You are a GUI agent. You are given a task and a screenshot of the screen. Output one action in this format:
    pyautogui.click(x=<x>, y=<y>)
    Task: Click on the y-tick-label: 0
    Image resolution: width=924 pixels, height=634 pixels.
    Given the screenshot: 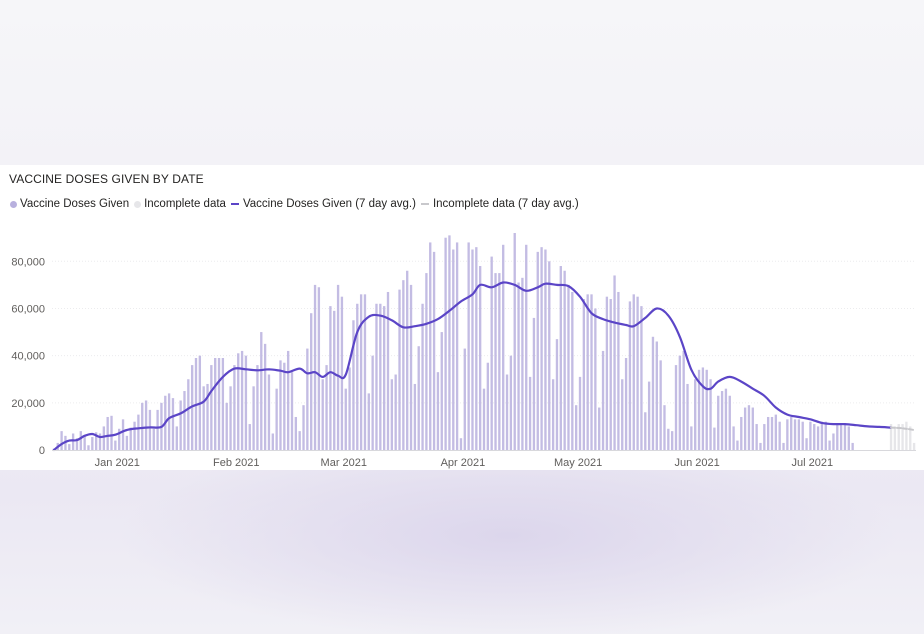 What is the action you would take?
    pyautogui.click(x=42, y=451)
    